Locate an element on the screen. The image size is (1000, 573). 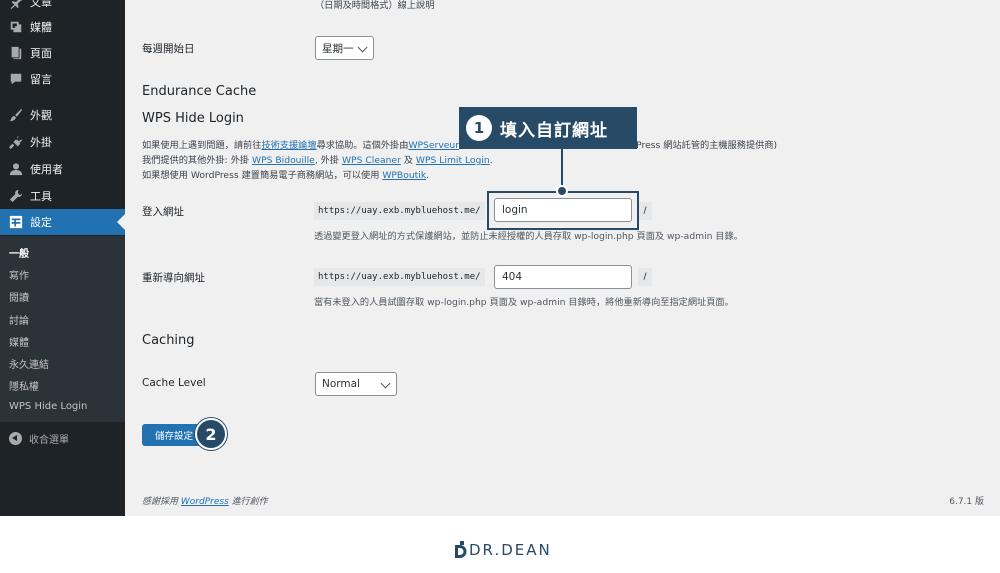
info-text: 我們提供的其他外掛: 外掛 is located at coordinates (196, 160).